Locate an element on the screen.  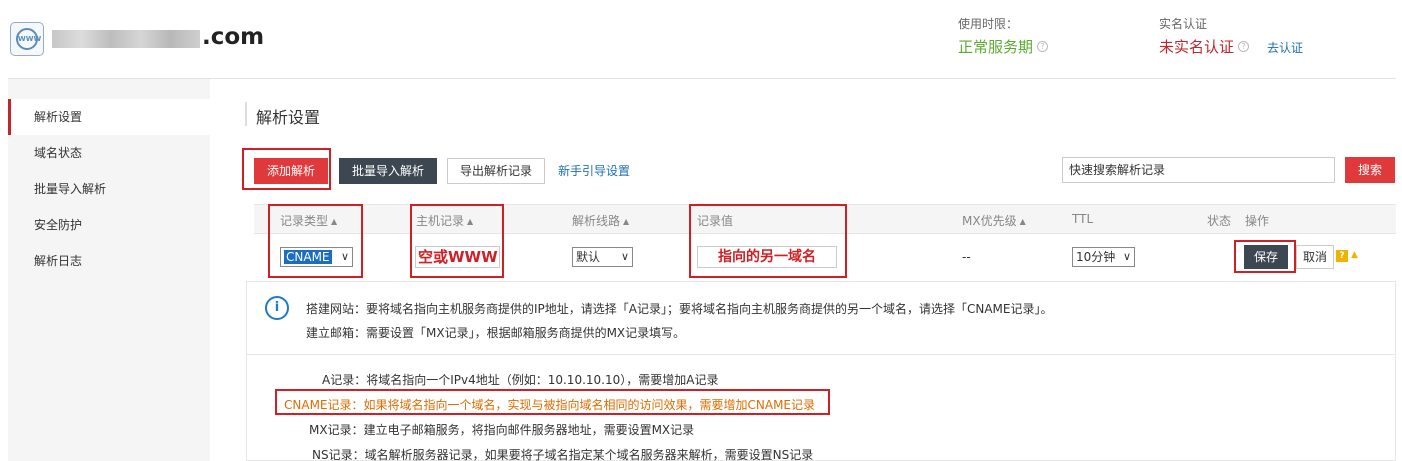
add-record-button: 添加解析 is located at coordinates (291, 171).